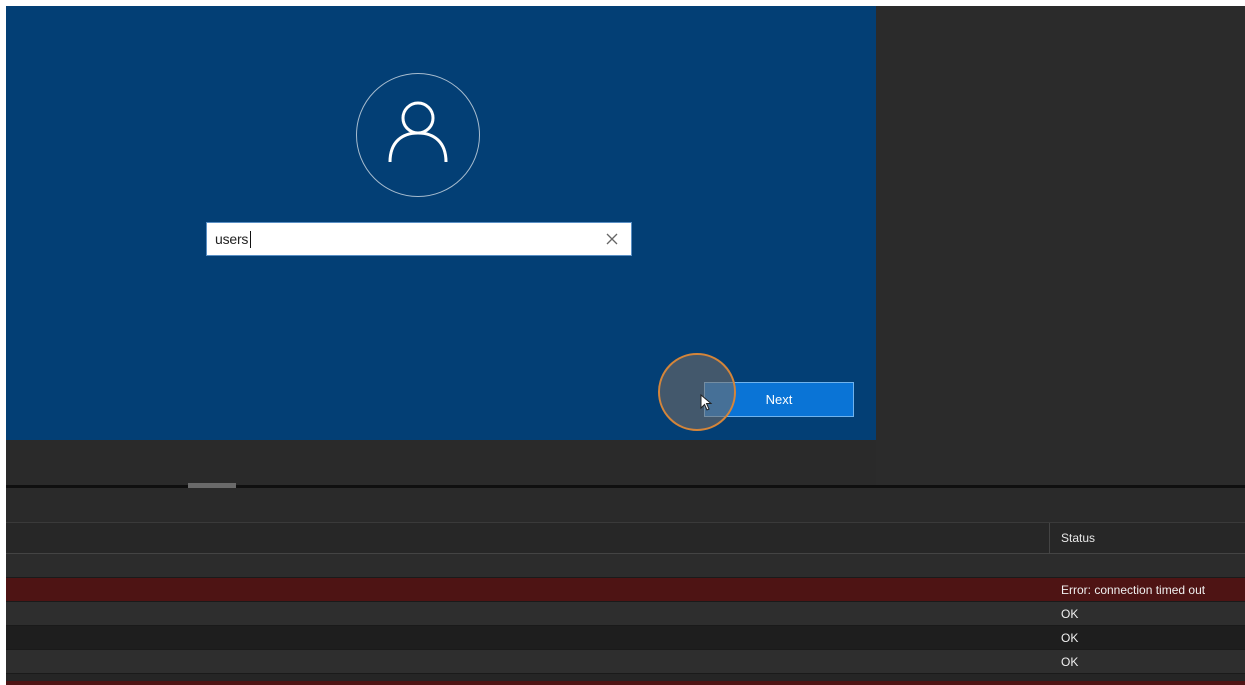  Describe the element at coordinates (232, 239) in the screenshot. I see `username-value: users` at that location.